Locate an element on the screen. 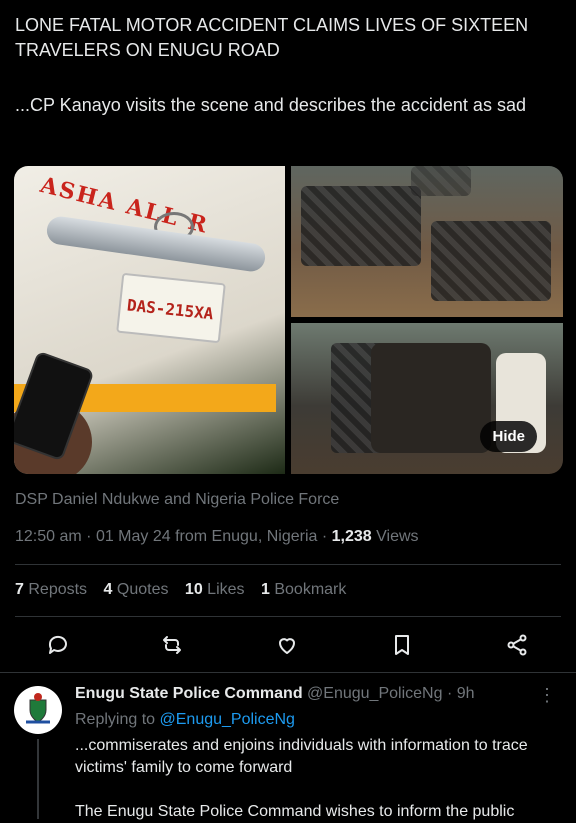 This screenshot has width=576, height=823. license-plate: DAS-215XA is located at coordinates (171, 308).